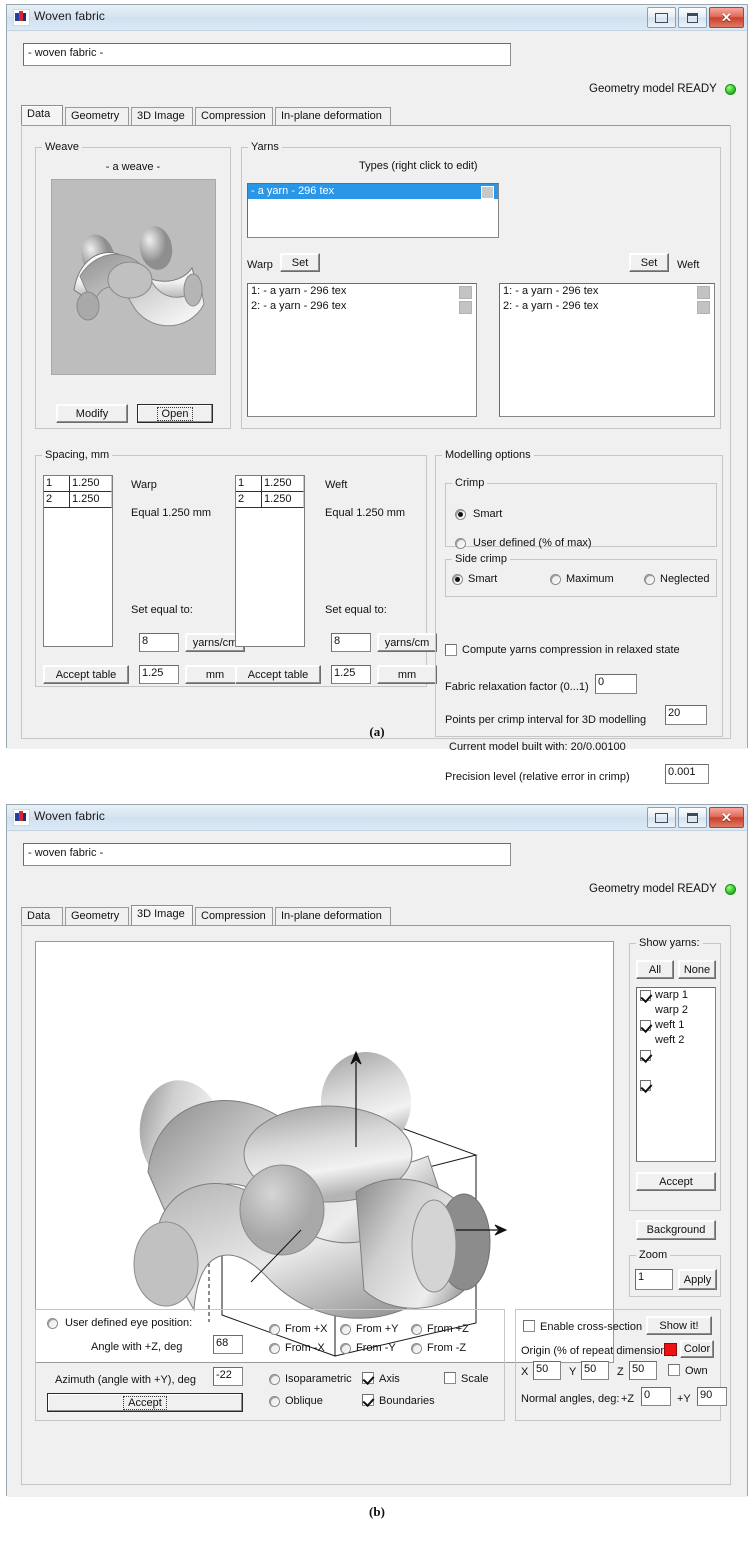 The height and width of the screenshot is (1547, 754). I want to click on warp-accept-table-button: Accept table, so click(86, 674).